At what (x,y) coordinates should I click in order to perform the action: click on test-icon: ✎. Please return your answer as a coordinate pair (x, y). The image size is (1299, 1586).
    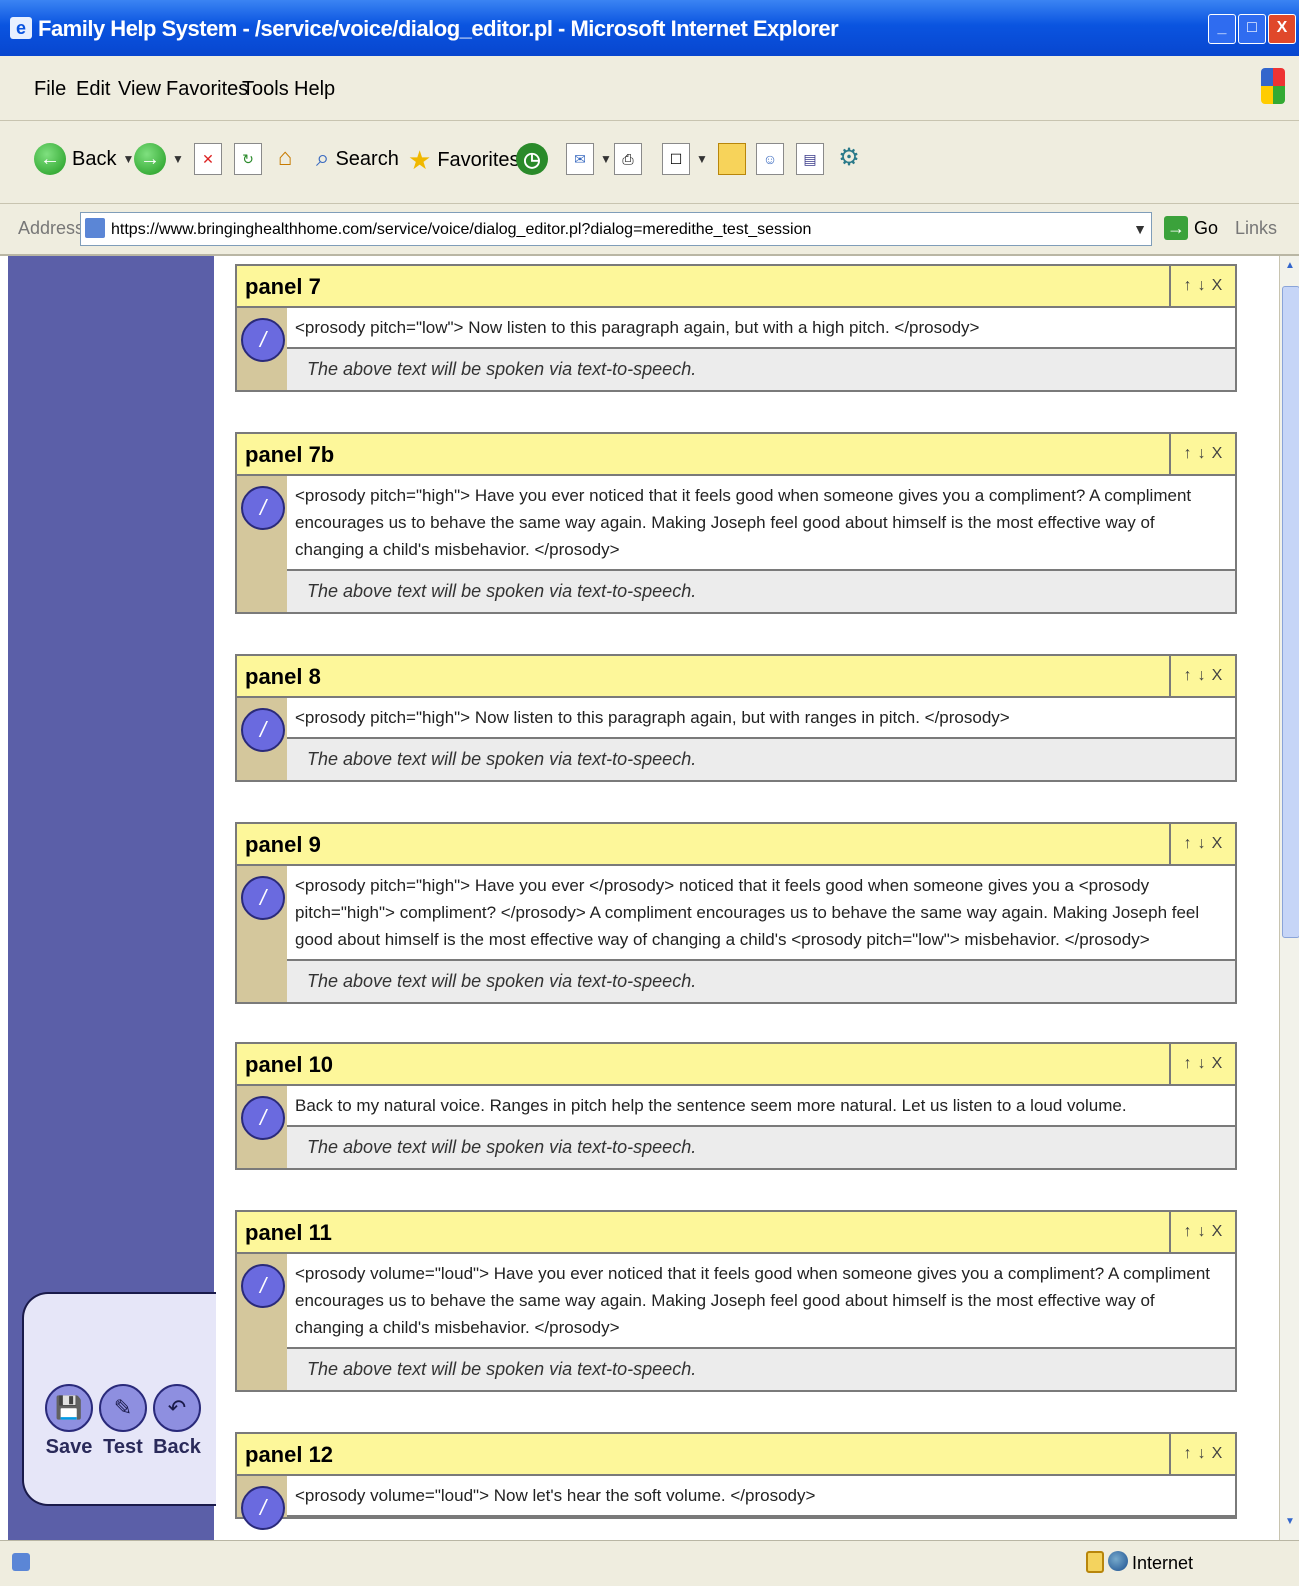
    Looking at the image, I should click on (123, 1408).